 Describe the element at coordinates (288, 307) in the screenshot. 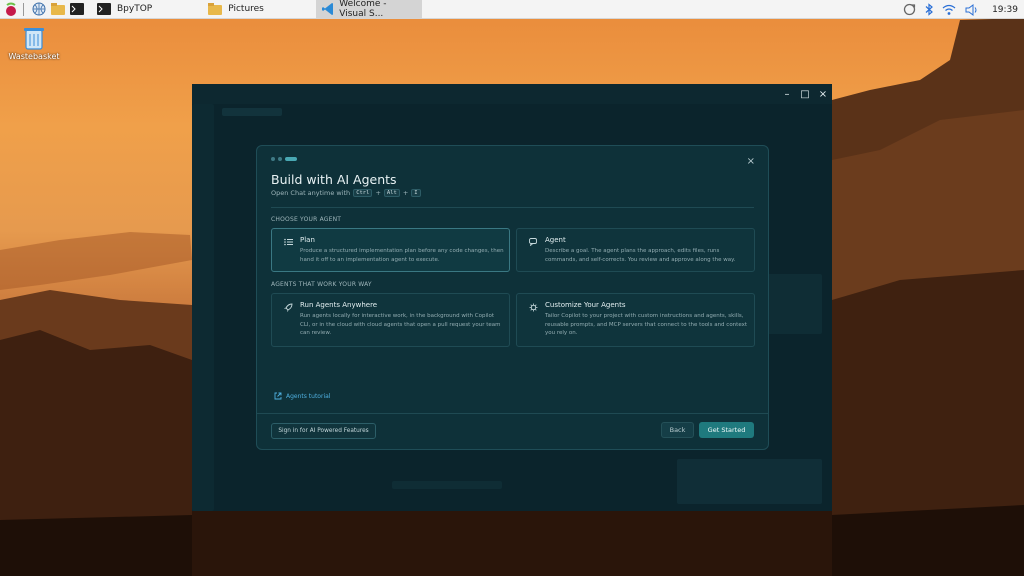

I see `rocket-icon` at that location.